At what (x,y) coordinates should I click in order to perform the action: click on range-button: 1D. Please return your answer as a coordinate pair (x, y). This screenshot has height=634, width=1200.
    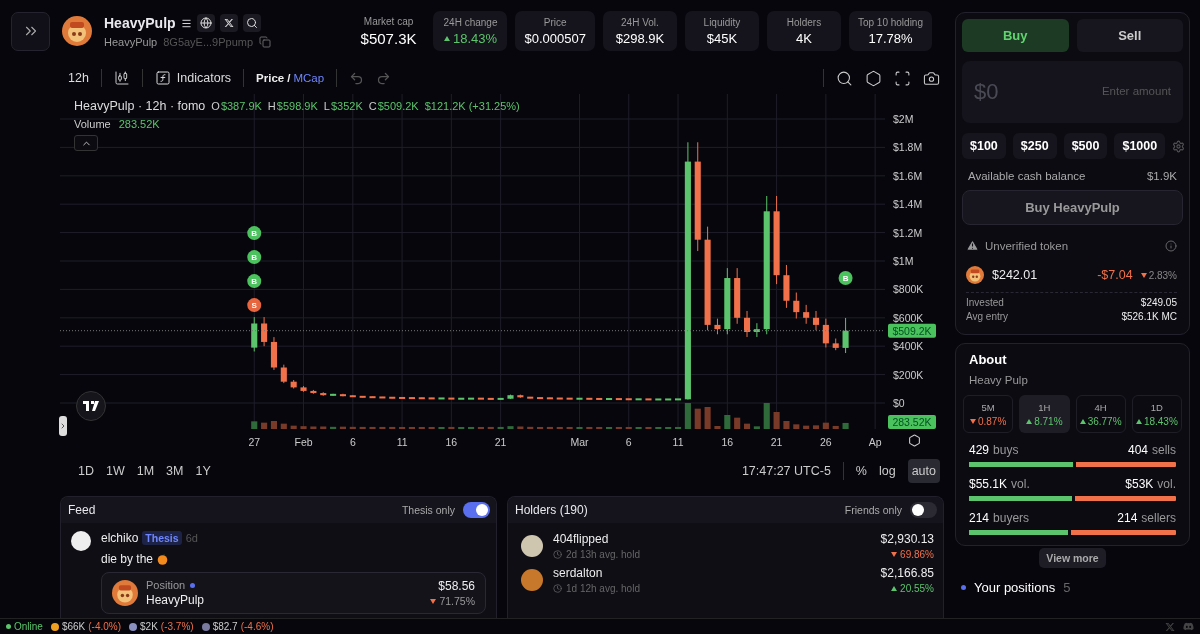
    Looking at the image, I should click on (86, 471).